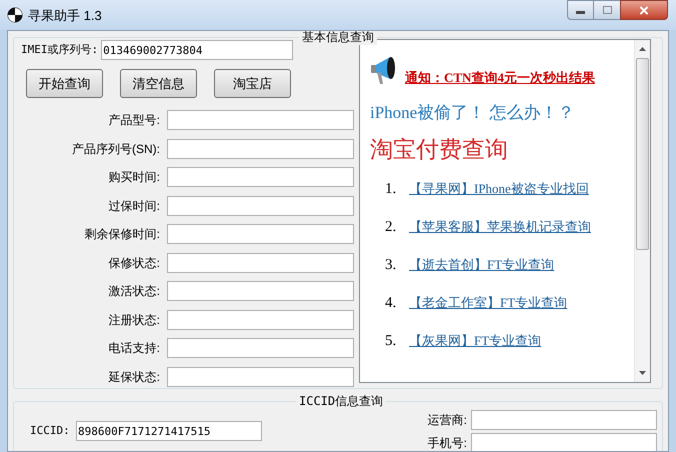 This screenshot has width=676, height=452. I want to click on list-number: 2., so click(391, 227).